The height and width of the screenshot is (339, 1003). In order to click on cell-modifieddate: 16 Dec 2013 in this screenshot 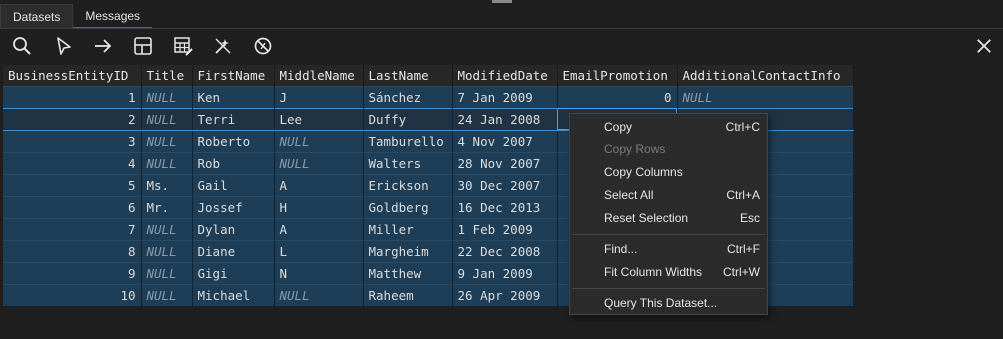, I will do `click(505, 206)`.